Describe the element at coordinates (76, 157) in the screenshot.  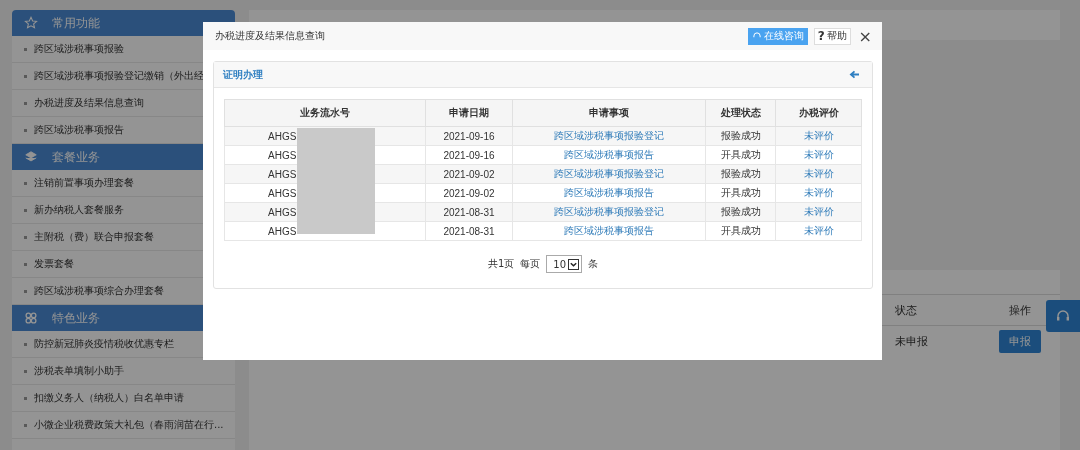
I see `group-title: 套餐业务` at that location.